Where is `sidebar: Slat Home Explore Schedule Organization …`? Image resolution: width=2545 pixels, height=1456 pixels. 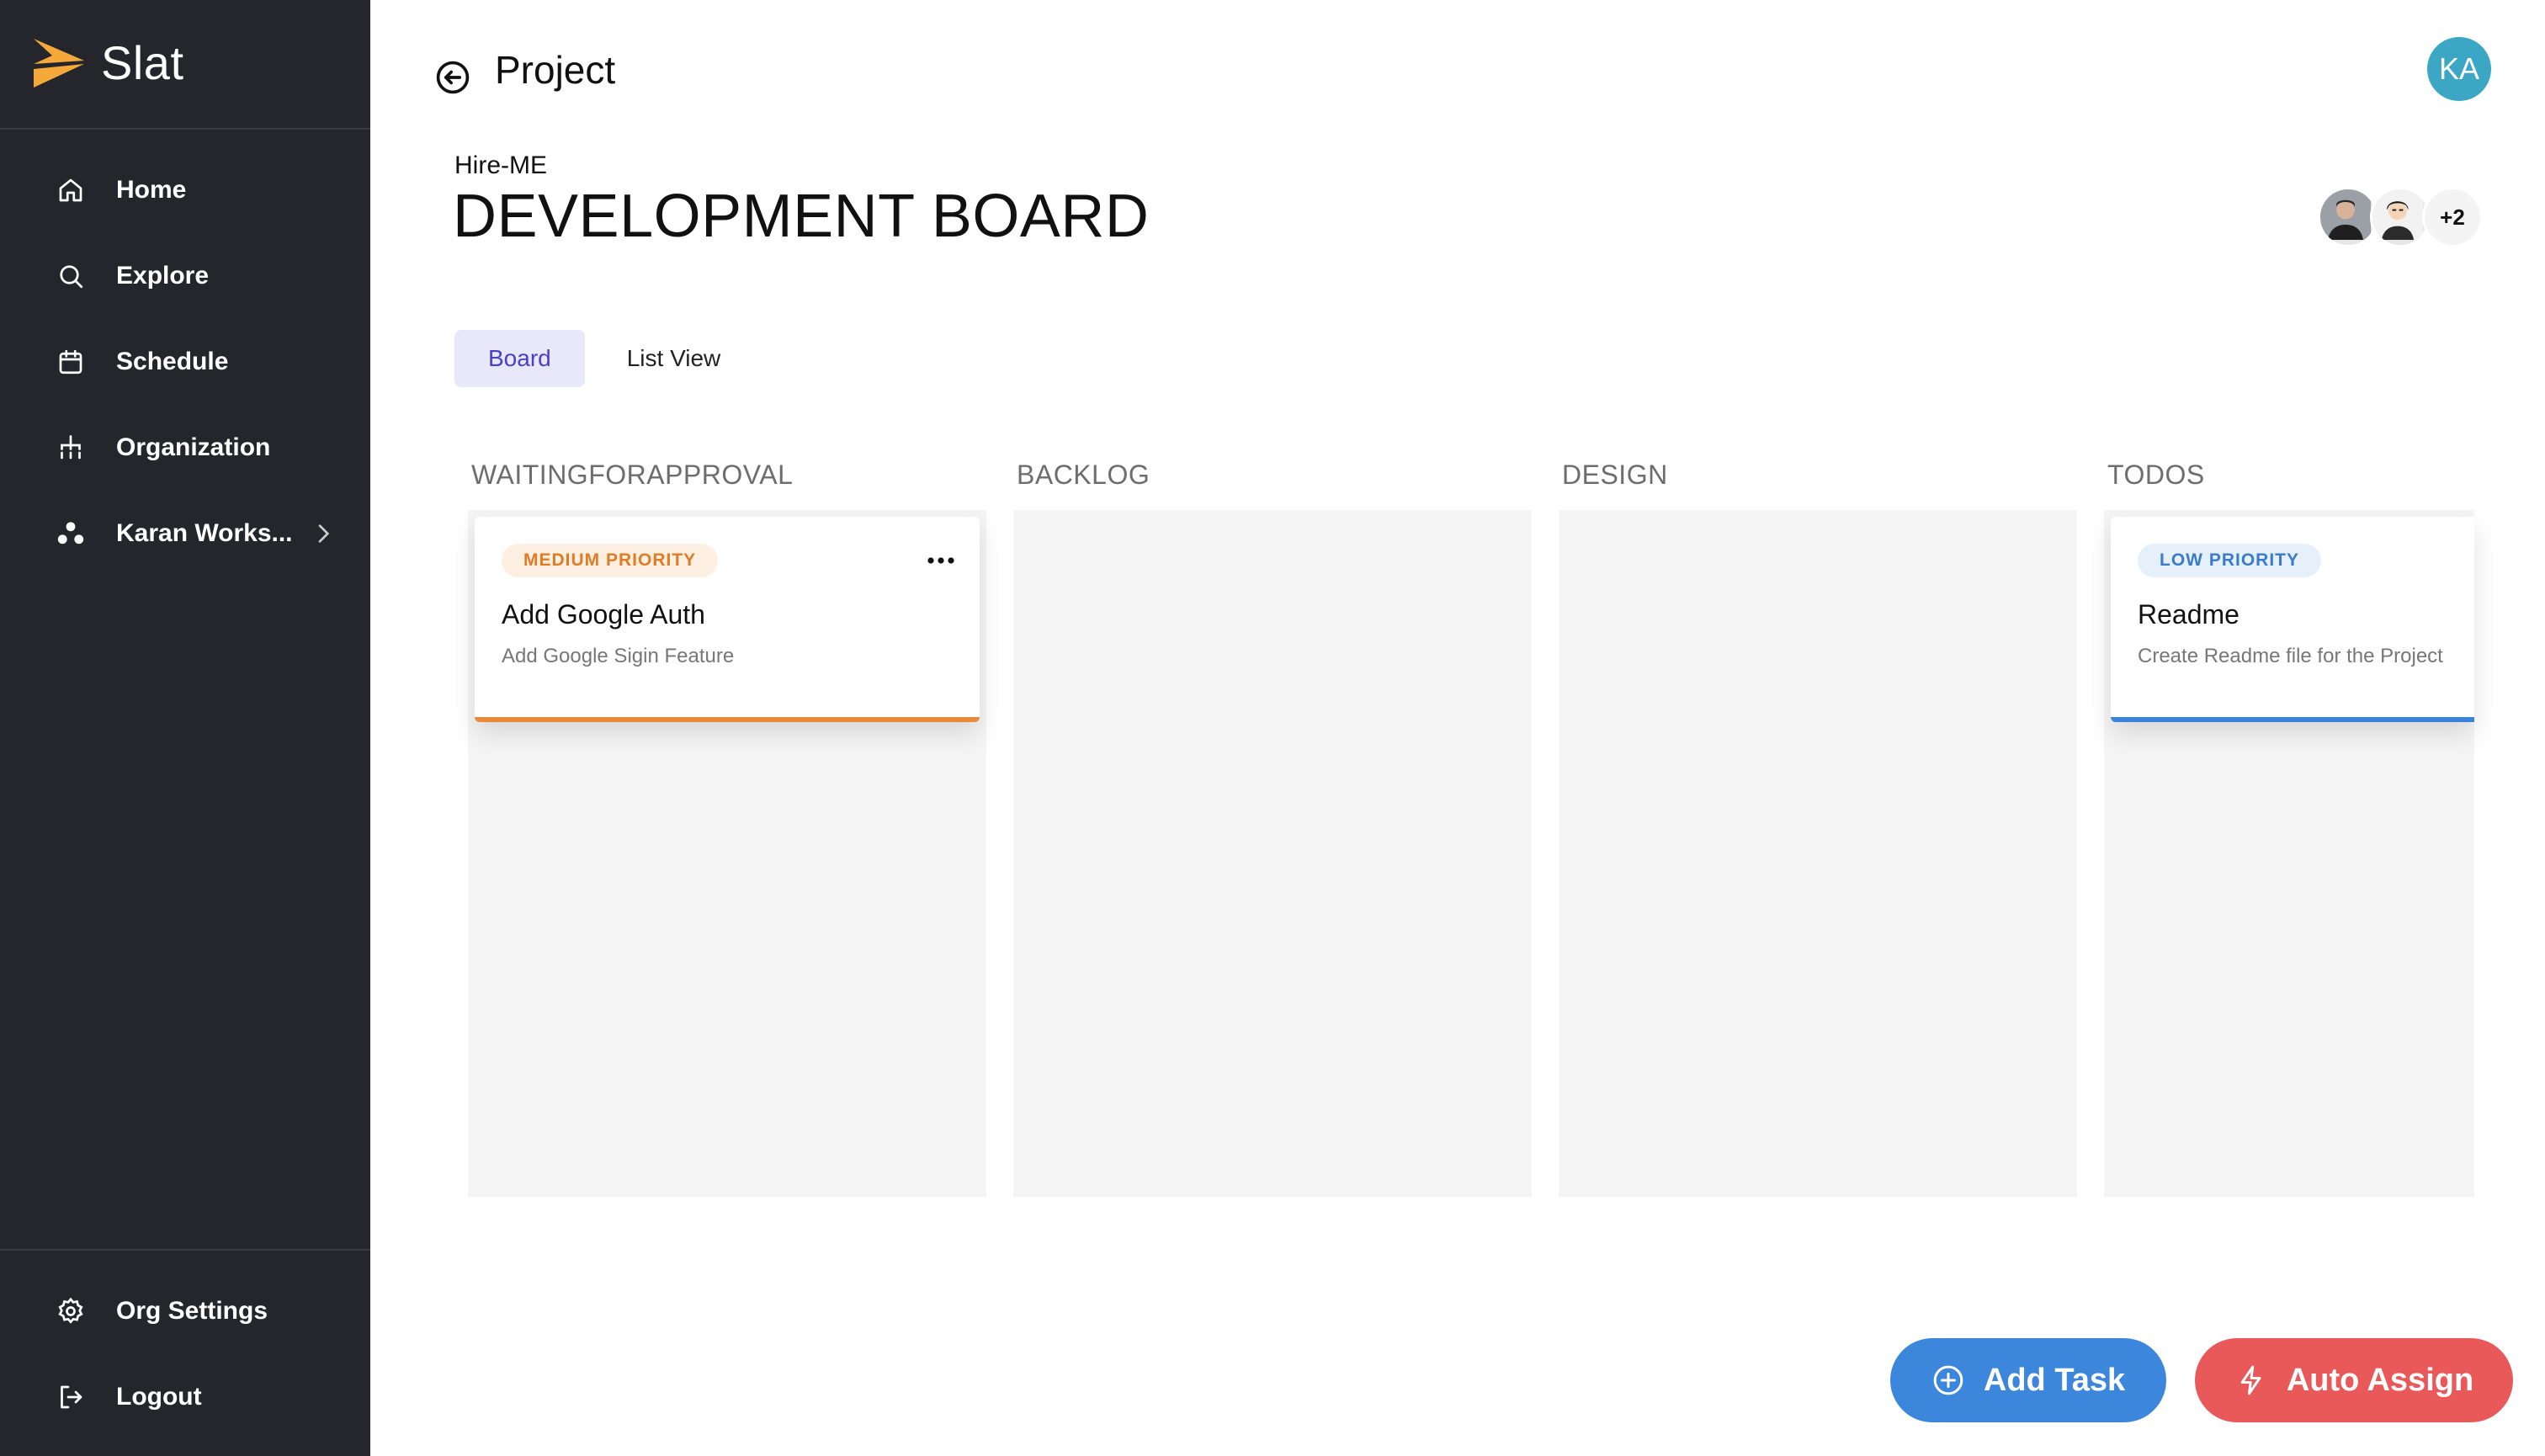 sidebar: Slat Home Explore Schedule Organization … is located at coordinates (185, 728).